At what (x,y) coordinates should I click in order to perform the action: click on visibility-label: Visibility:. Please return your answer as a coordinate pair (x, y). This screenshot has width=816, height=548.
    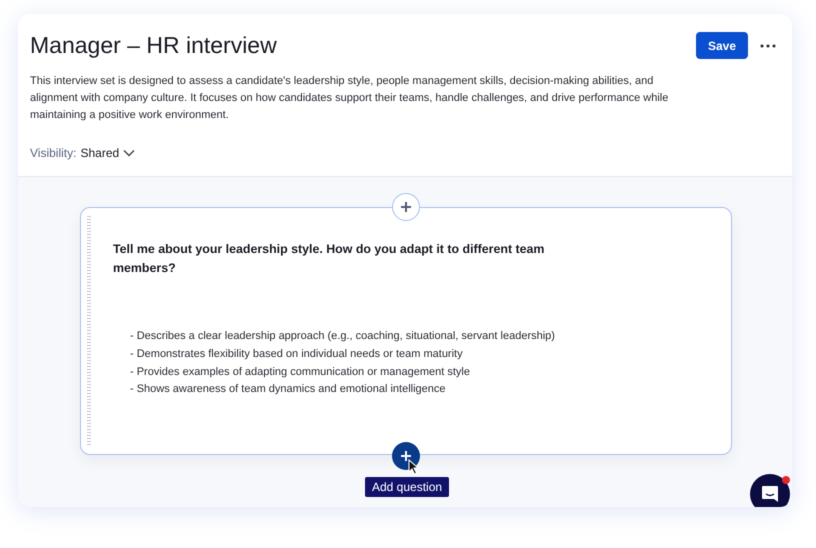
    Looking at the image, I should click on (53, 153).